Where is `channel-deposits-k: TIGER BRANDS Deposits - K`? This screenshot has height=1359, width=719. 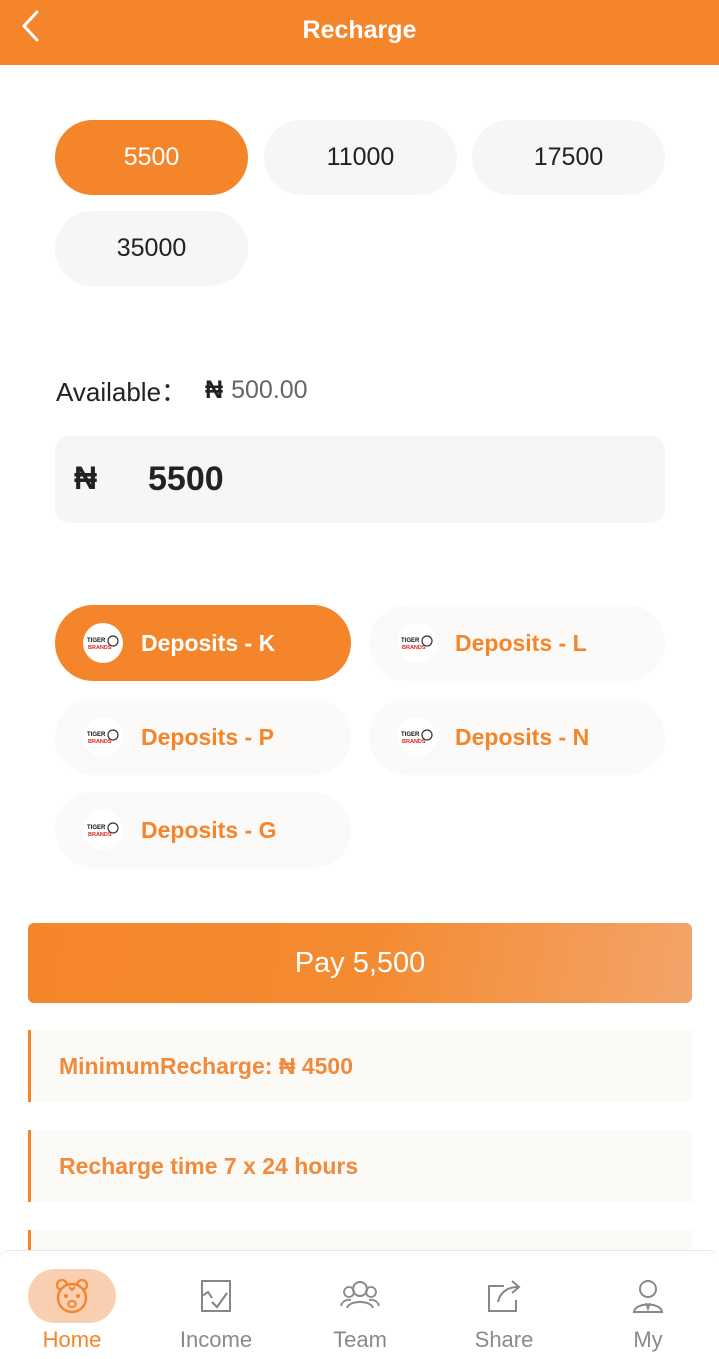 channel-deposits-k: TIGER BRANDS Deposits - K is located at coordinates (203, 643).